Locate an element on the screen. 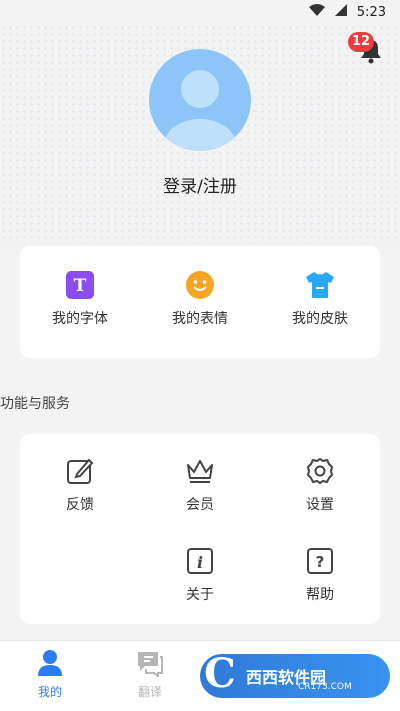  services-section-title: 功能与服务 is located at coordinates (35, 404).